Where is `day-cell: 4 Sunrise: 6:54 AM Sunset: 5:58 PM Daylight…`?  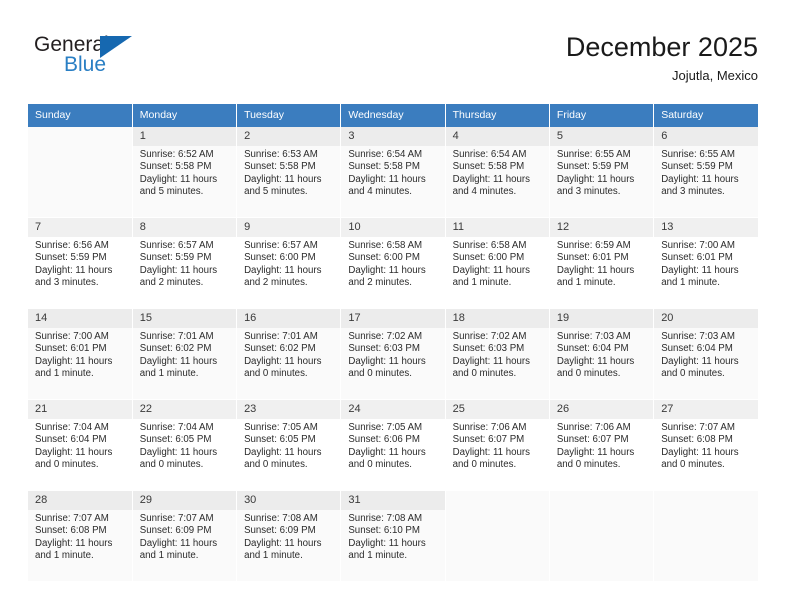 day-cell: 4 Sunrise: 6:54 AM Sunset: 5:58 PM Daylight… is located at coordinates (497, 172).